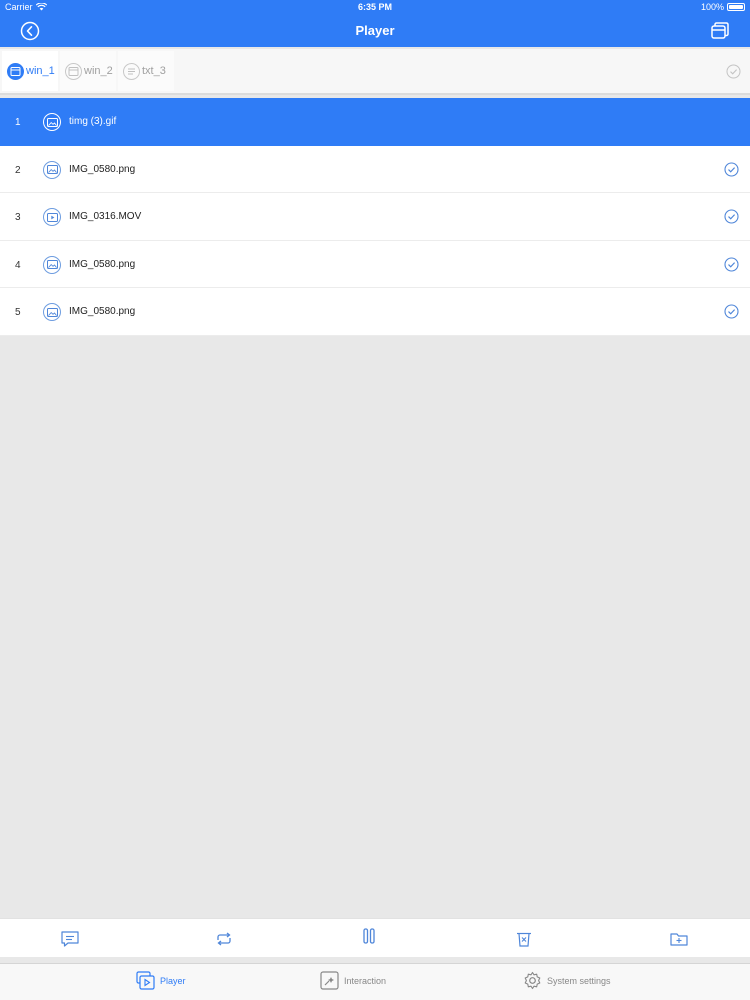 This screenshot has height=1000, width=750. What do you see at coordinates (40, 71) in the screenshot?
I see `tab-label: win_1` at bounding box center [40, 71].